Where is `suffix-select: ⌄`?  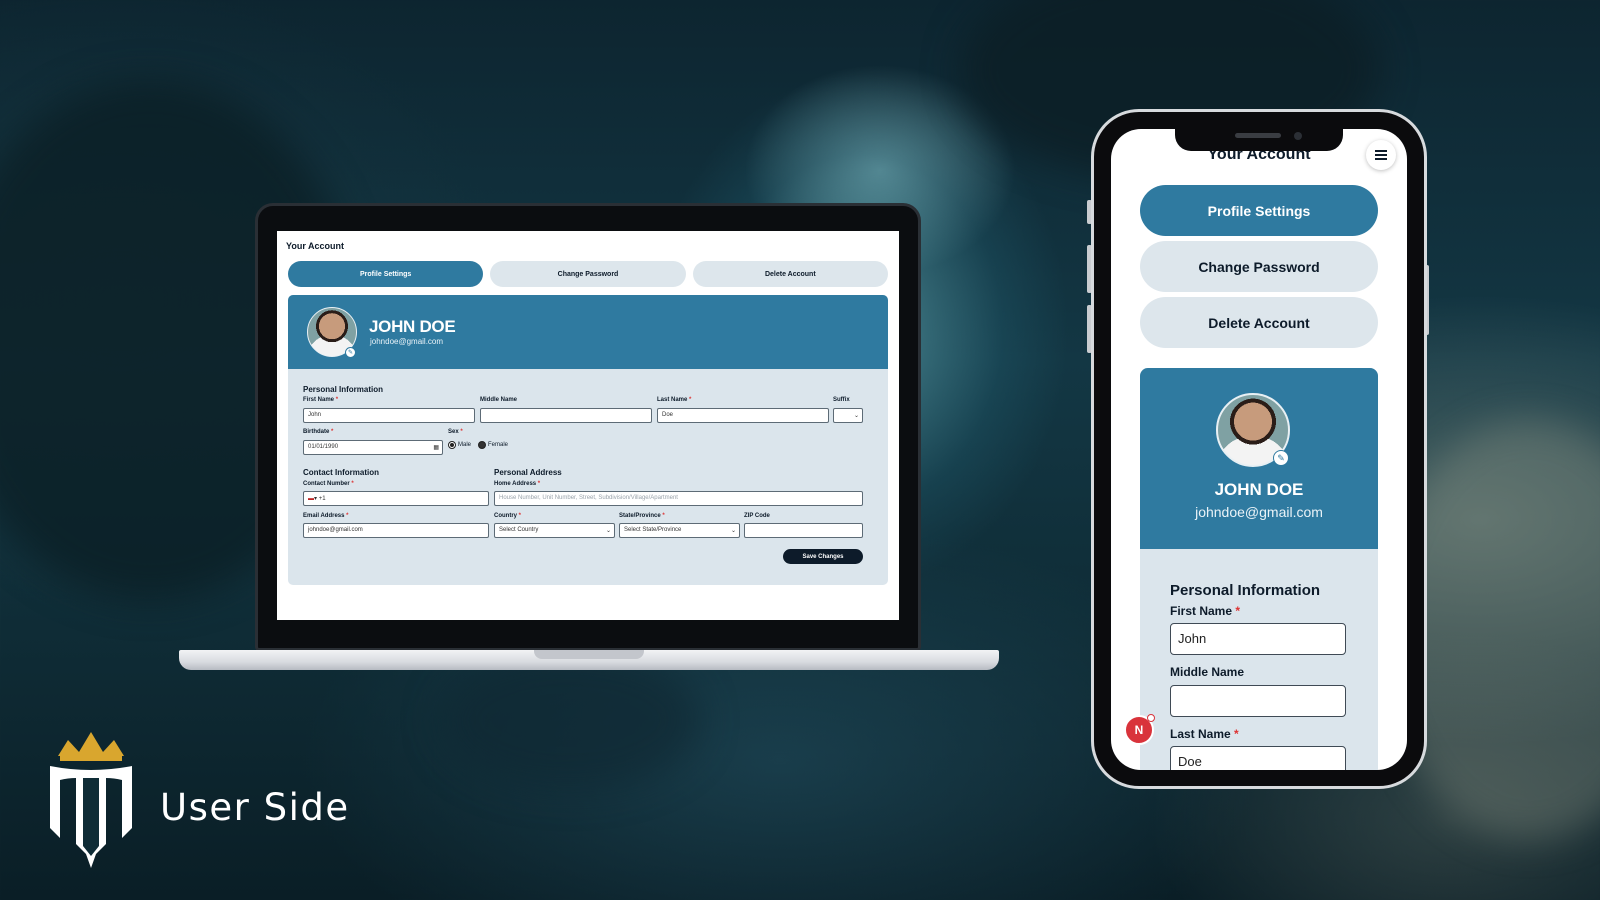
suffix-select: ⌄ is located at coordinates (848, 415).